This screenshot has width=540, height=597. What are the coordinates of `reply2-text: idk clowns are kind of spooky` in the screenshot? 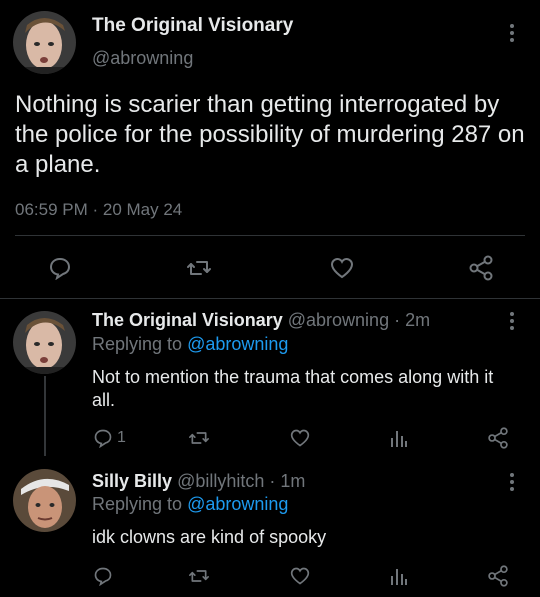 It's located at (209, 537).